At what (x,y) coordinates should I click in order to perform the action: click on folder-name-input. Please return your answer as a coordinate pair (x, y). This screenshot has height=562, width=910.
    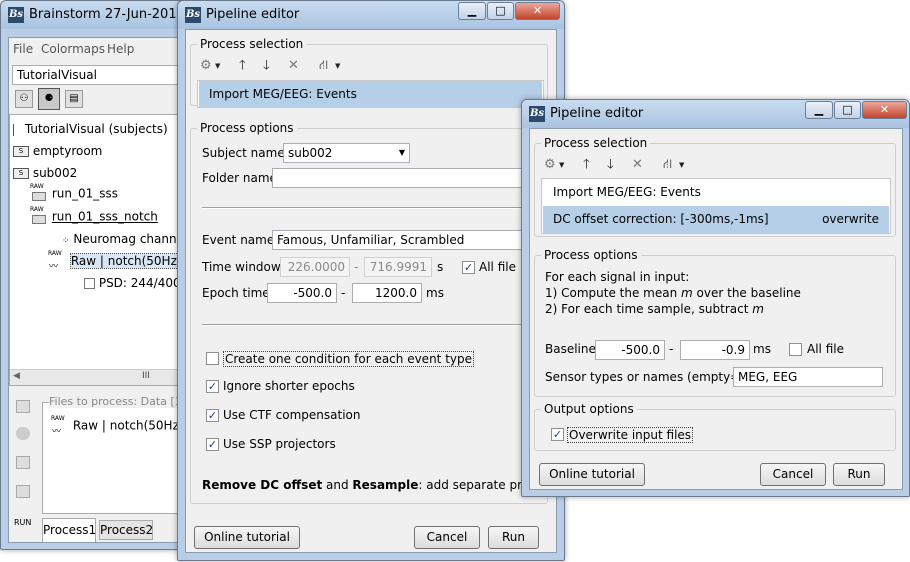
    Looking at the image, I should click on (409, 178).